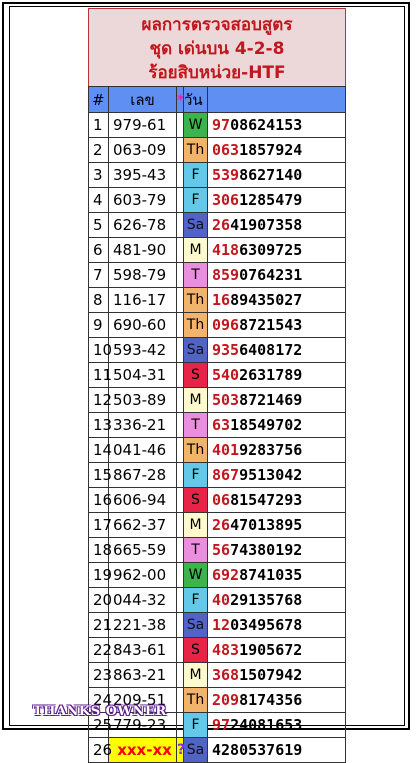 The height and width of the screenshot is (763, 416). I want to click on col-digits-header, so click(276, 99).